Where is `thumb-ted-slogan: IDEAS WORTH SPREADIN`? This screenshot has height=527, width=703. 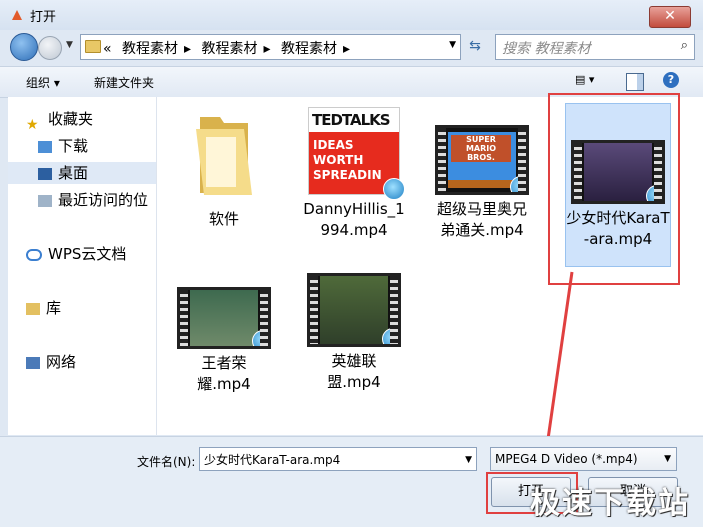 thumb-ted-slogan: IDEAS WORTH SPREADIN is located at coordinates (347, 160).